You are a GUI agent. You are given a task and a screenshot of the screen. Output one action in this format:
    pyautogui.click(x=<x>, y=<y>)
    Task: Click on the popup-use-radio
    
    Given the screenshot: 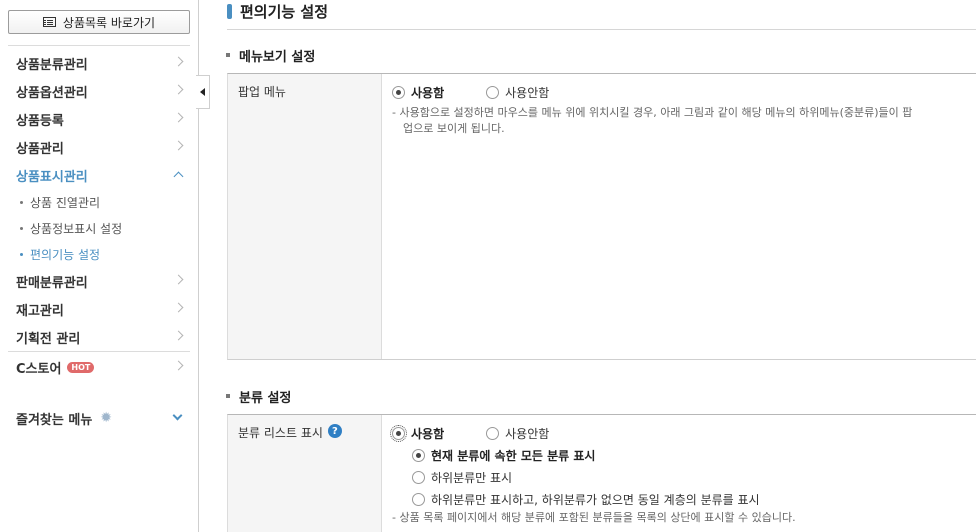 What is the action you would take?
    pyautogui.click(x=398, y=92)
    